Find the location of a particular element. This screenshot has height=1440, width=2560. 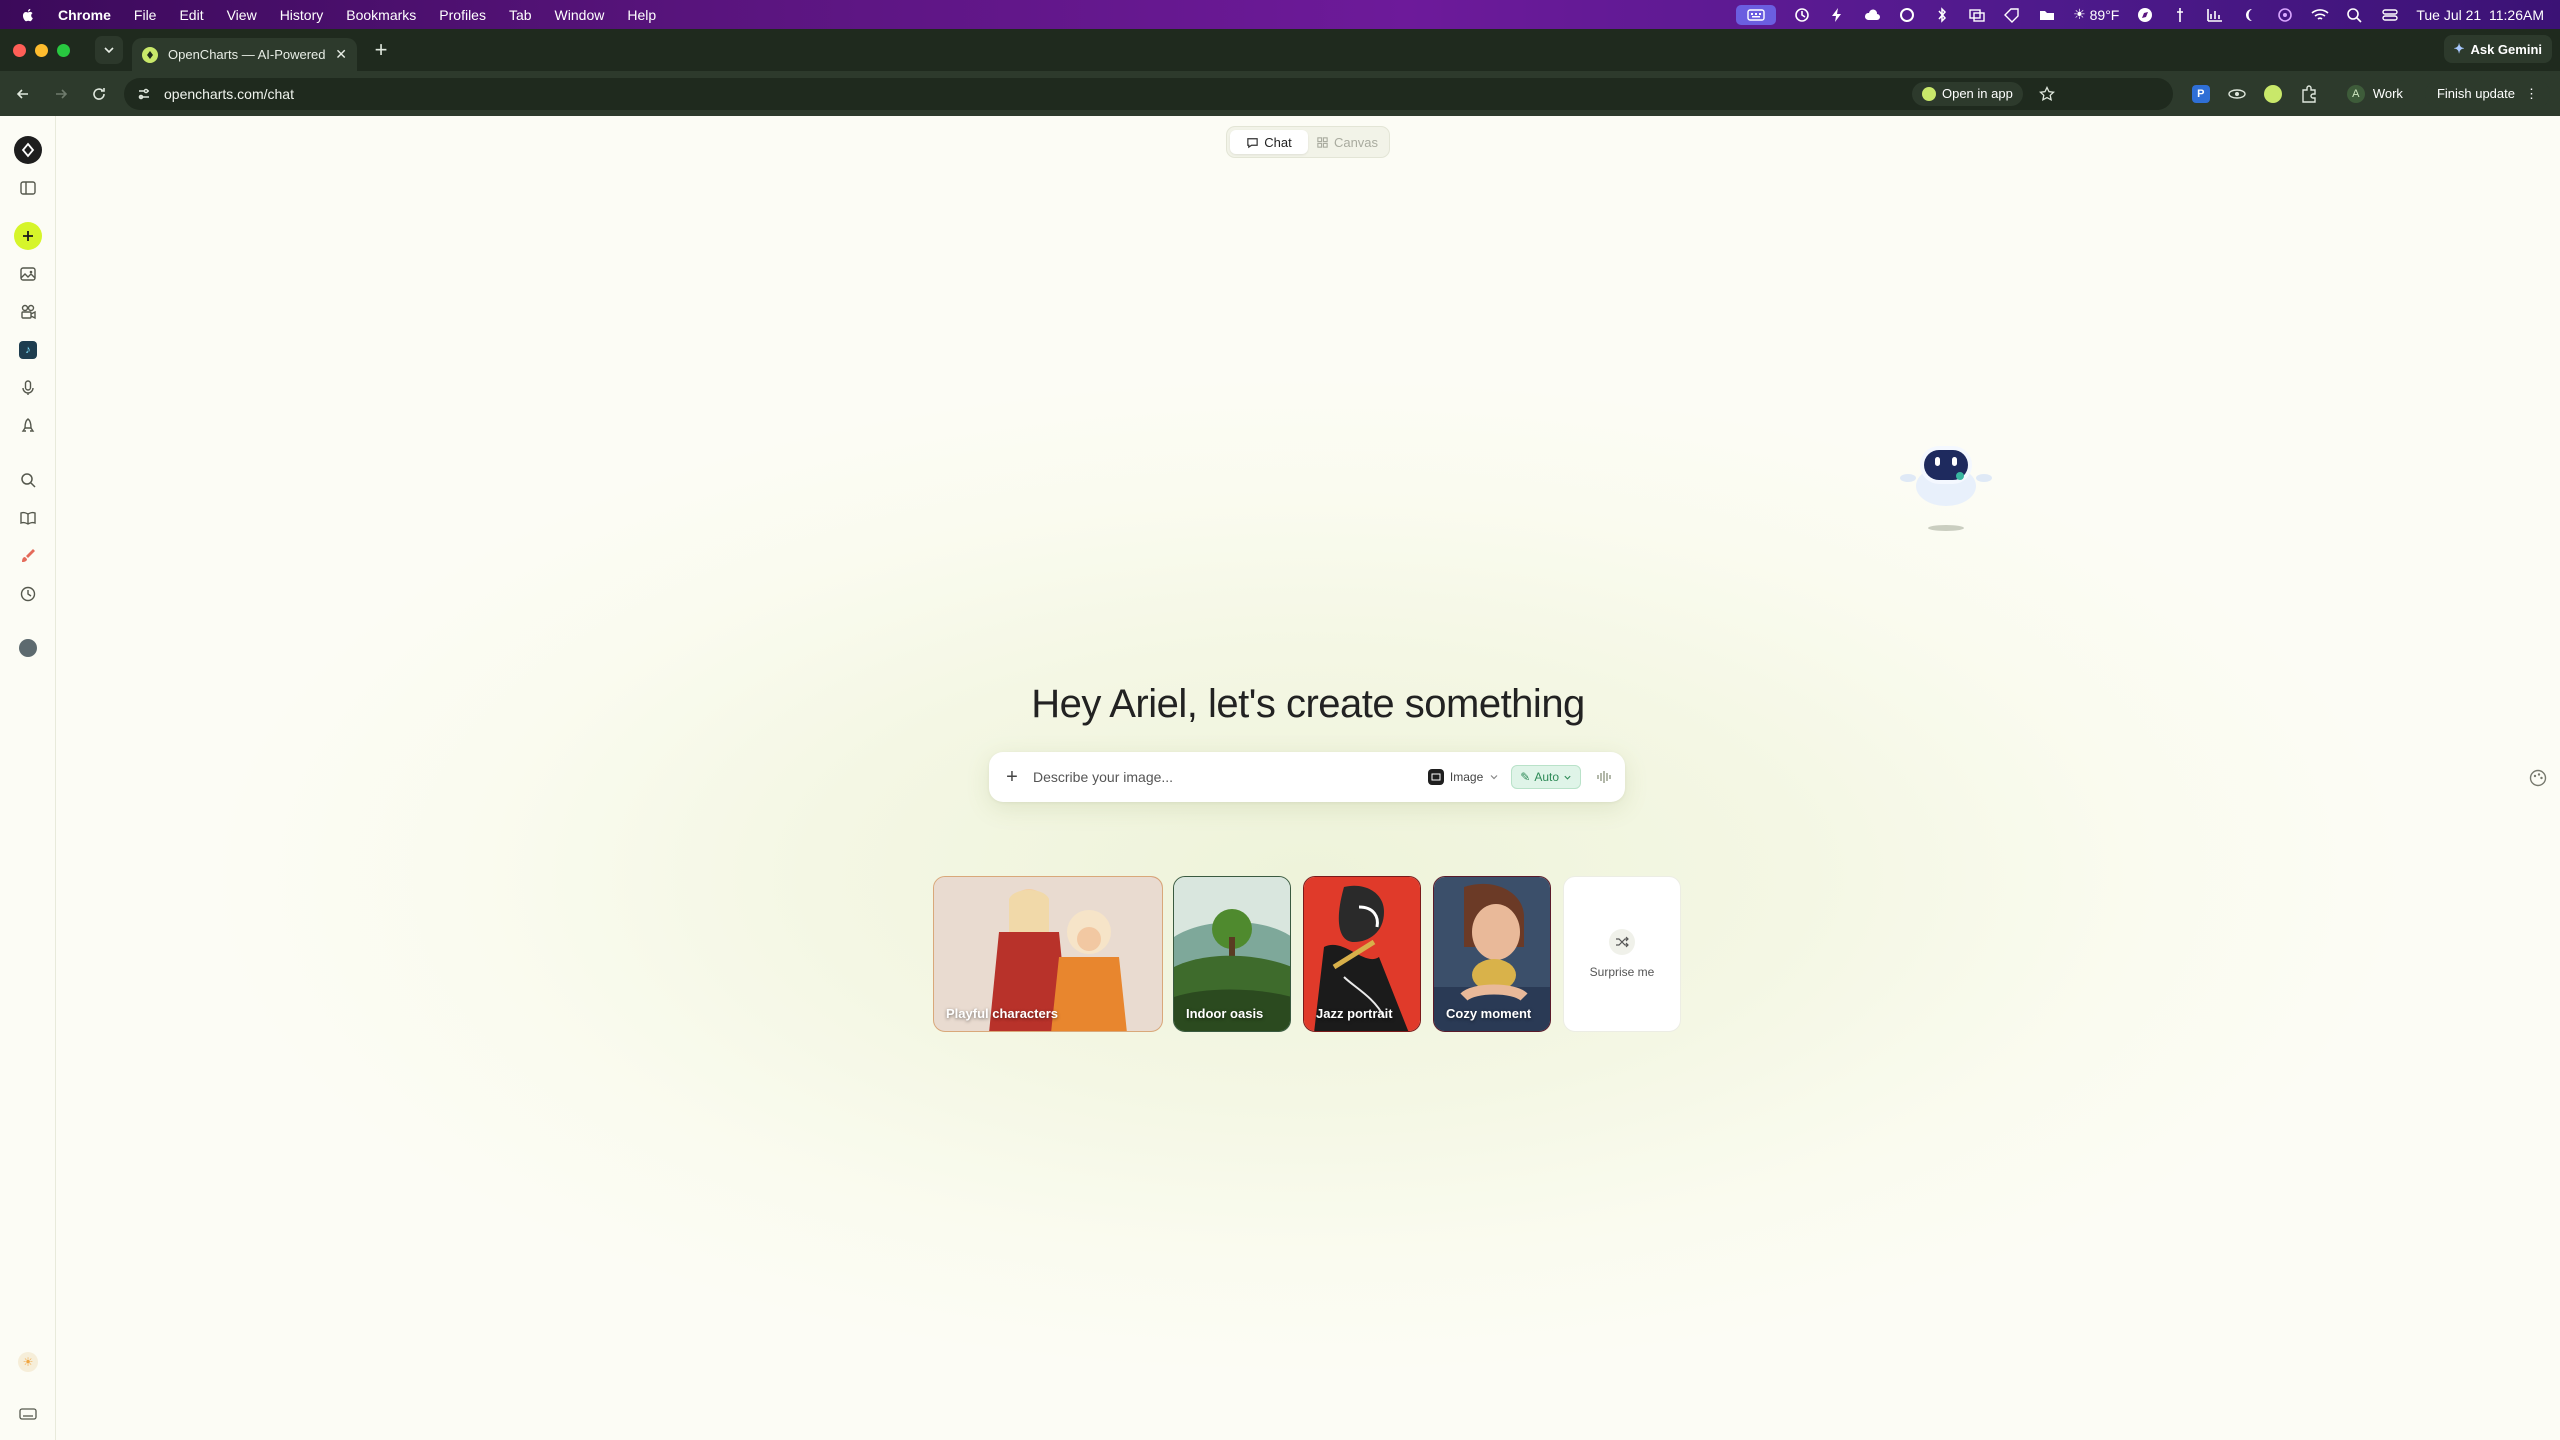

reload-button is located at coordinates (99, 94).